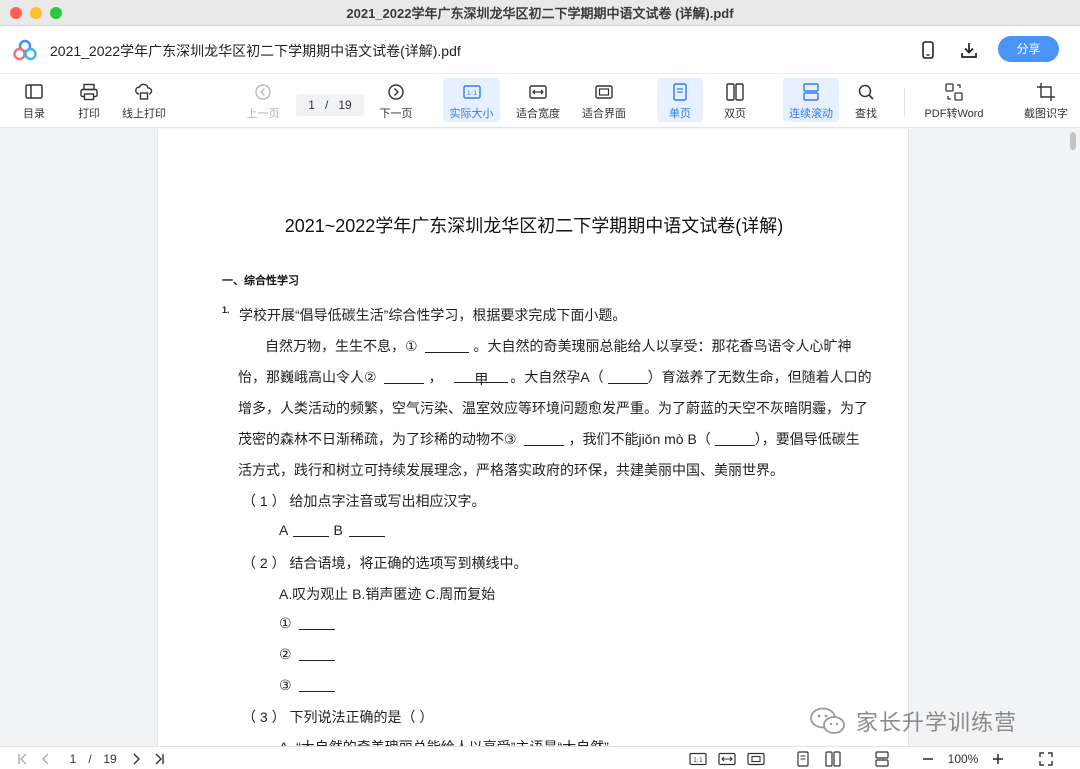  What do you see at coordinates (89, 100) in the screenshot?
I see `print-button: 打印` at bounding box center [89, 100].